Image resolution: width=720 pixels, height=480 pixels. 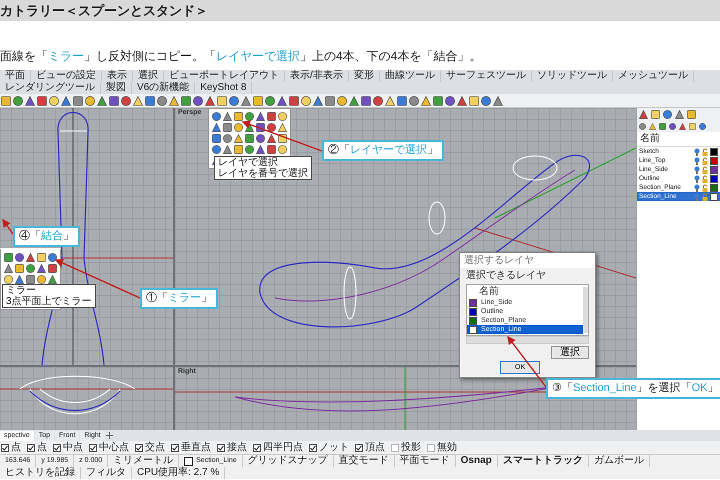 I want to click on cpu-usage: CPU使用率: 2.7 %, so click(x=179, y=473).